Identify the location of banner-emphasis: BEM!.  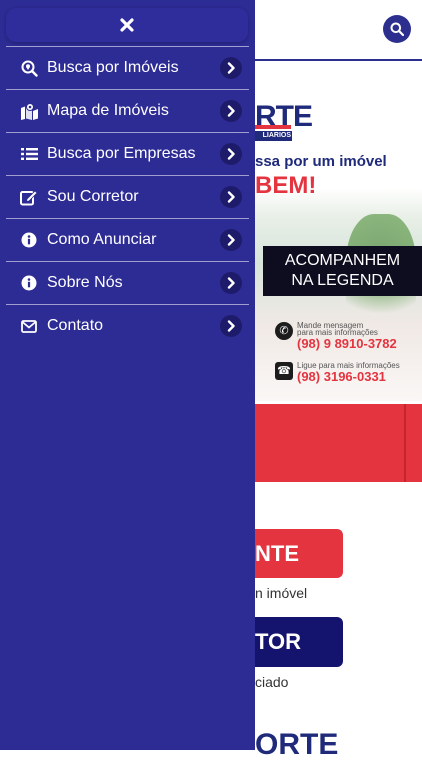
(286, 185).